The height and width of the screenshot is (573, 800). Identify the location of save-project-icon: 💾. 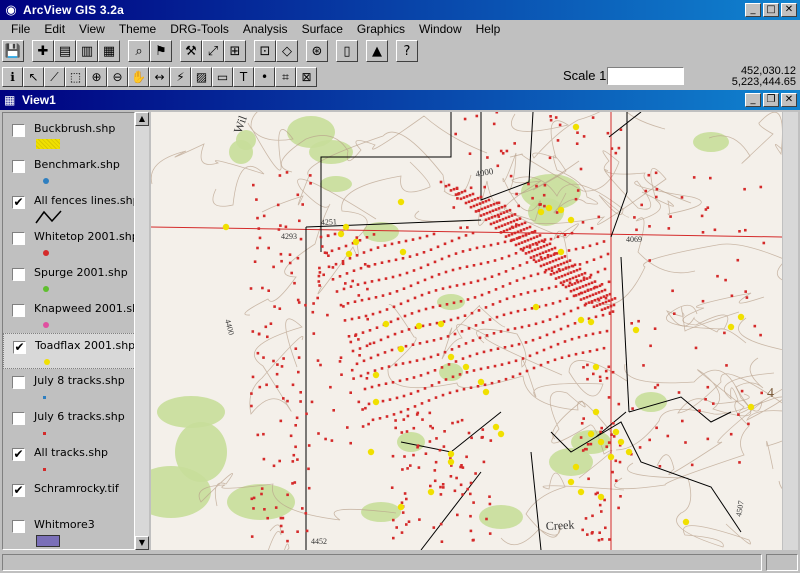
(13, 51).